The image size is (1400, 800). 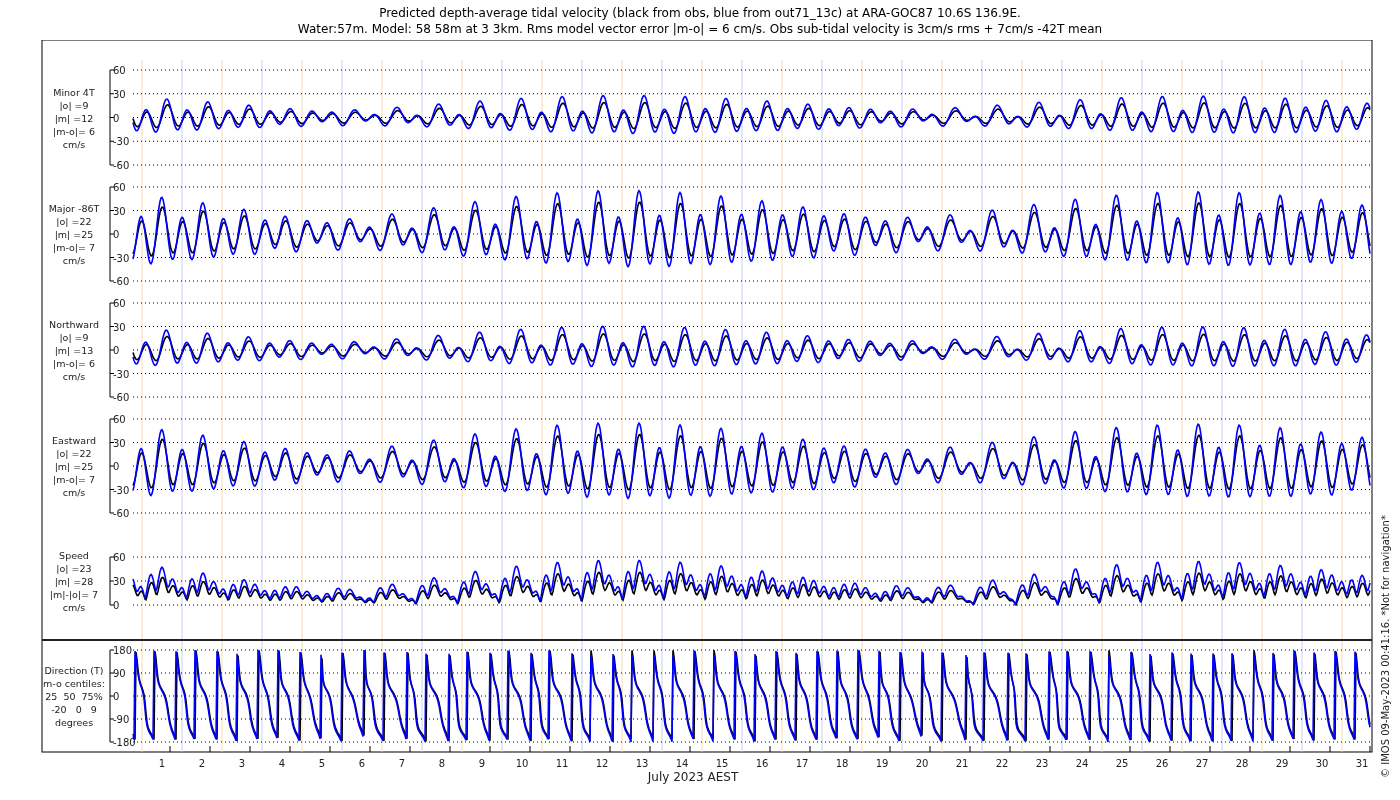 What do you see at coordinates (642, 763) in the screenshot?
I see `axis-tick-label: 13` at bounding box center [642, 763].